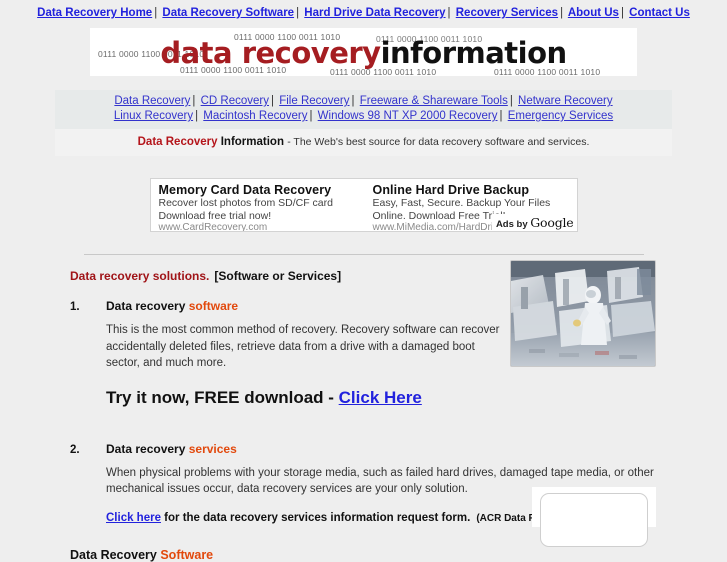 The image size is (727, 562). I want to click on nav-link-hard-drive-data-recovery: Hard Drive Data Recovery, so click(374, 13).